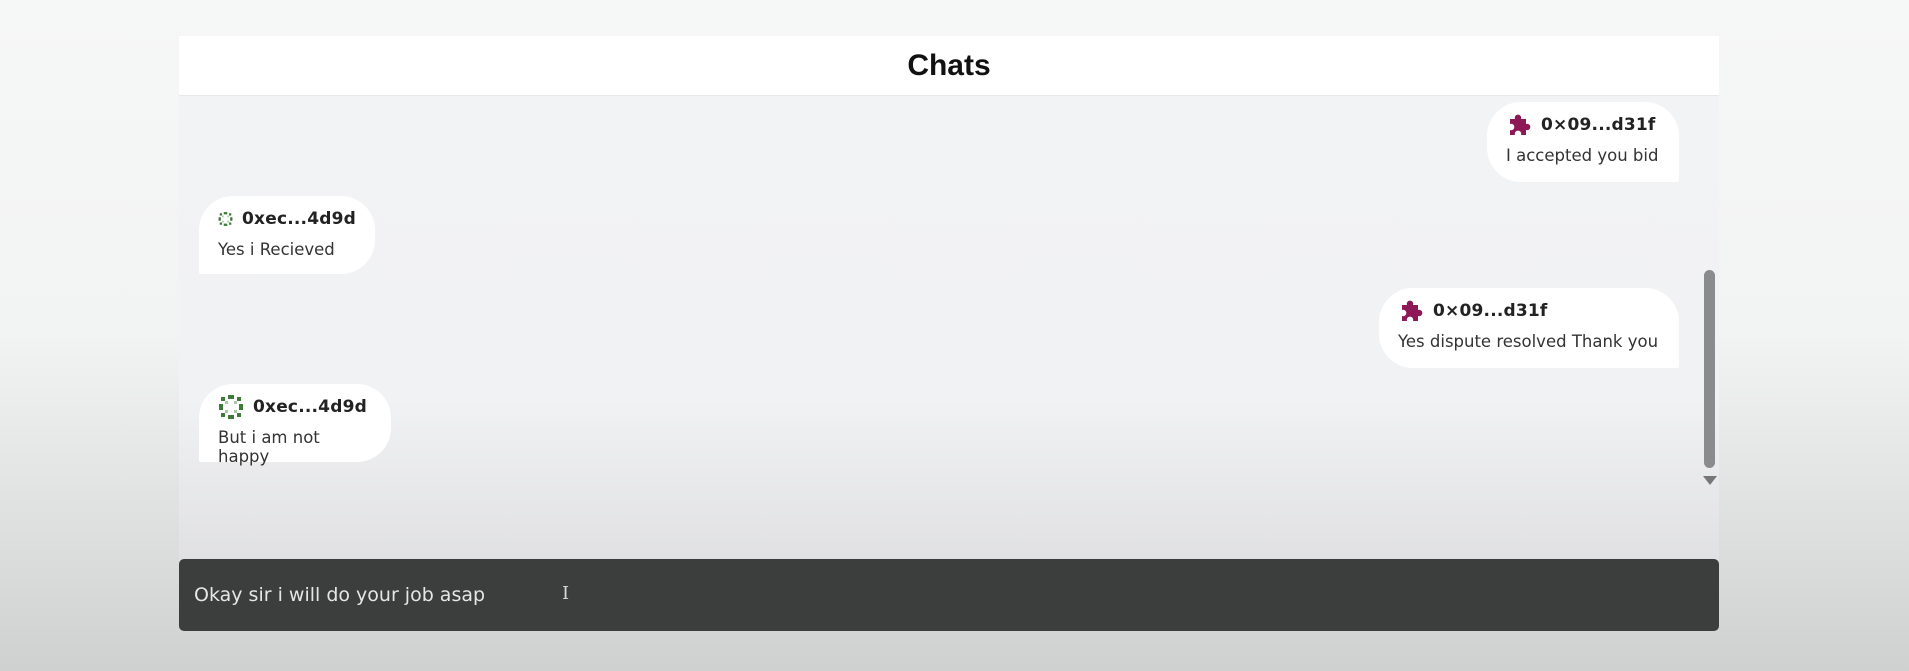 This screenshot has width=1909, height=671. I want to click on text-cursor-icon: Ι, so click(566, 593).